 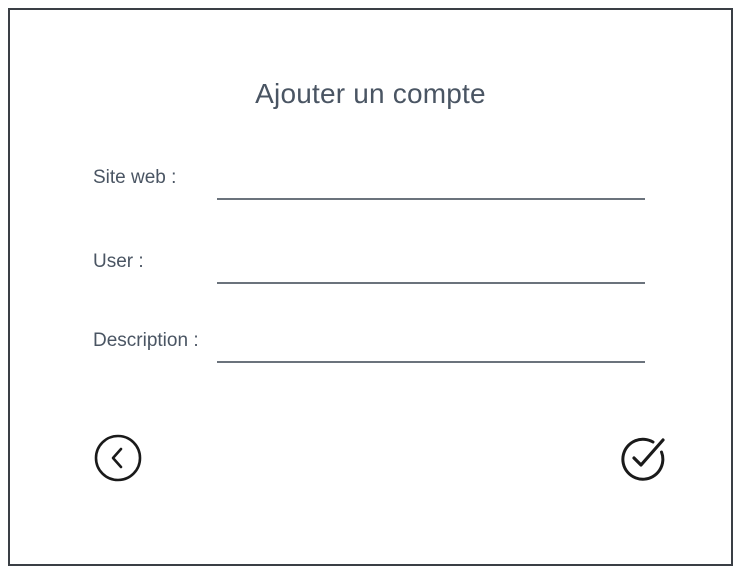 I want to click on user-input, so click(x=431, y=270).